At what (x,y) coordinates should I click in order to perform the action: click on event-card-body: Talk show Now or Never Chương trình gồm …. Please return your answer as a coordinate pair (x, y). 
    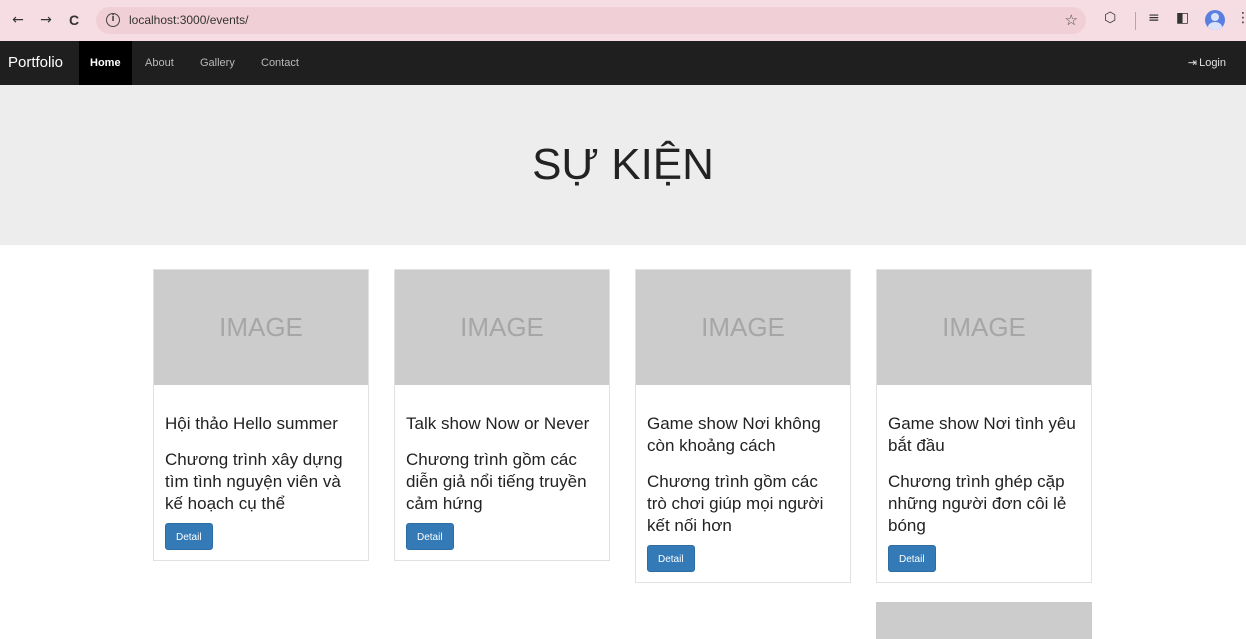
    Looking at the image, I should click on (502, 472).